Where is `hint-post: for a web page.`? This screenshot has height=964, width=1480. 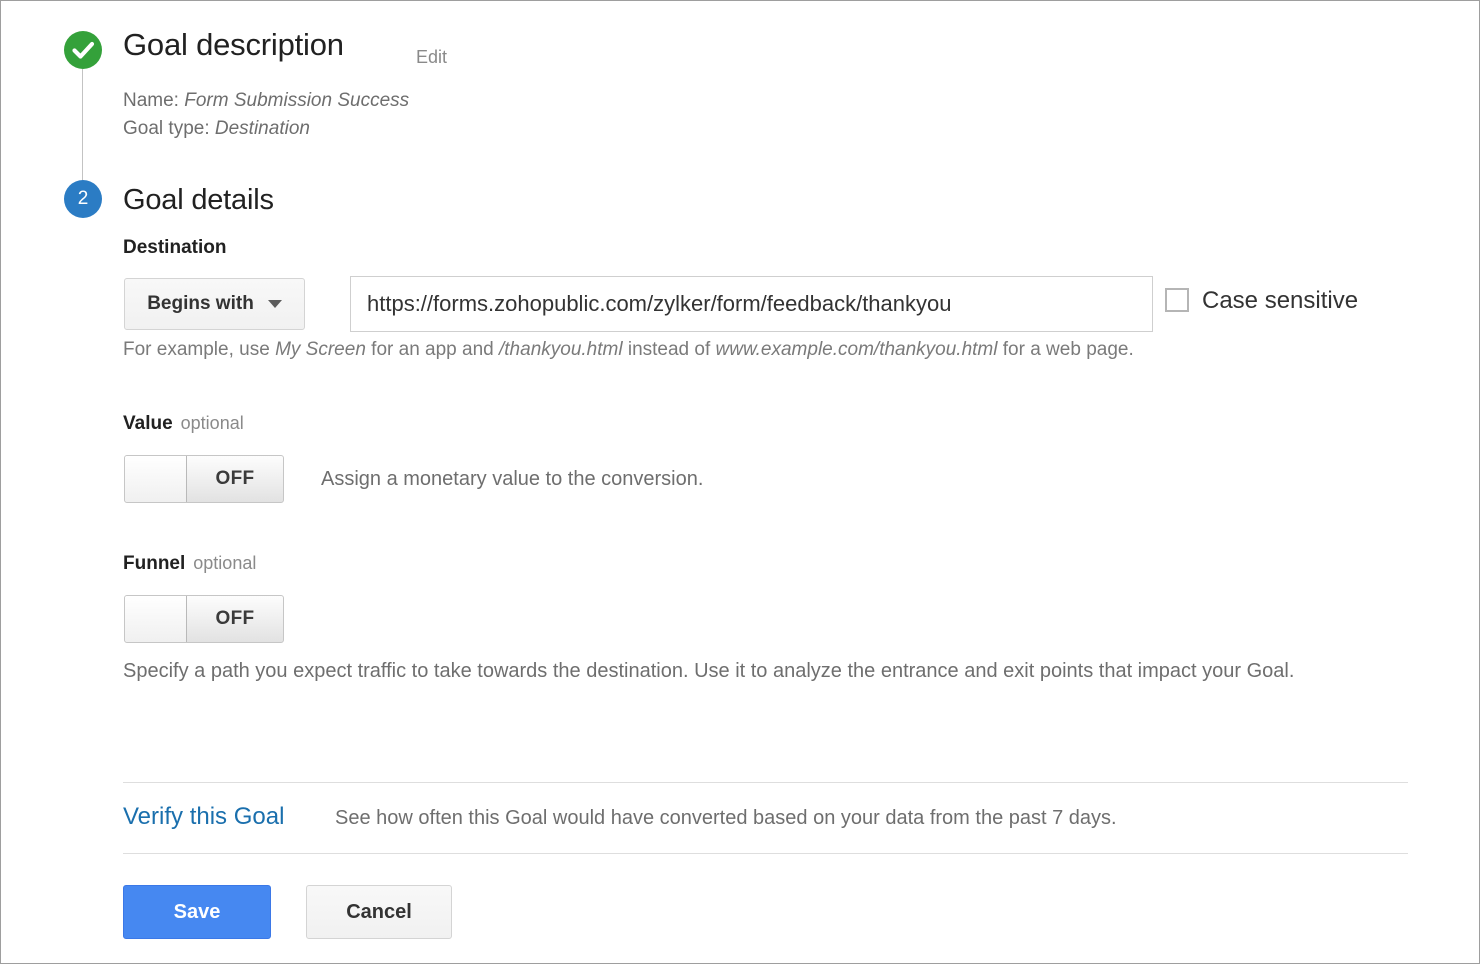
hint-post: for a web page. is located at coordinates (1065, 349).